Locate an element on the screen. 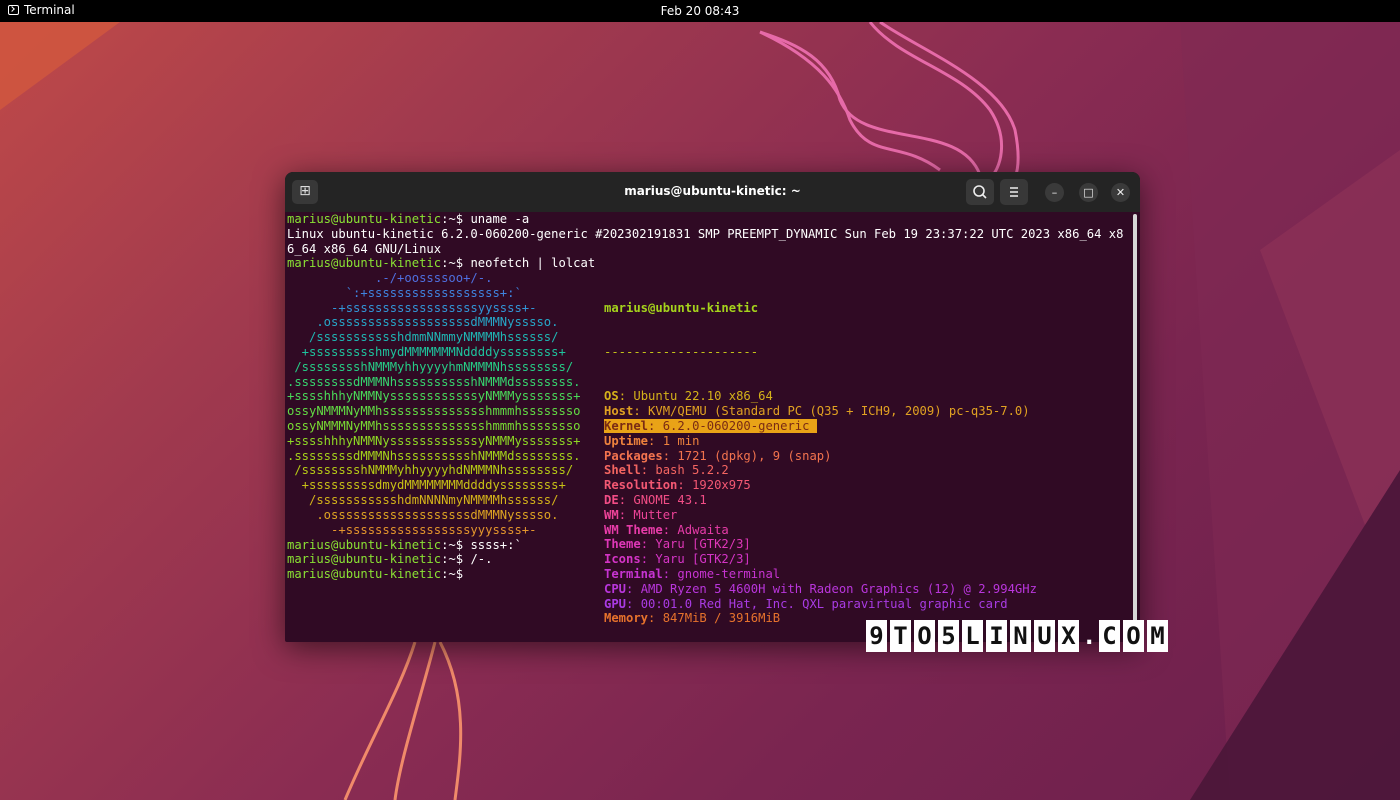  logo-line: ossyNMMMNyMMhsssssssssssssshmmmhssssssso is located at coordinates (434, 411).